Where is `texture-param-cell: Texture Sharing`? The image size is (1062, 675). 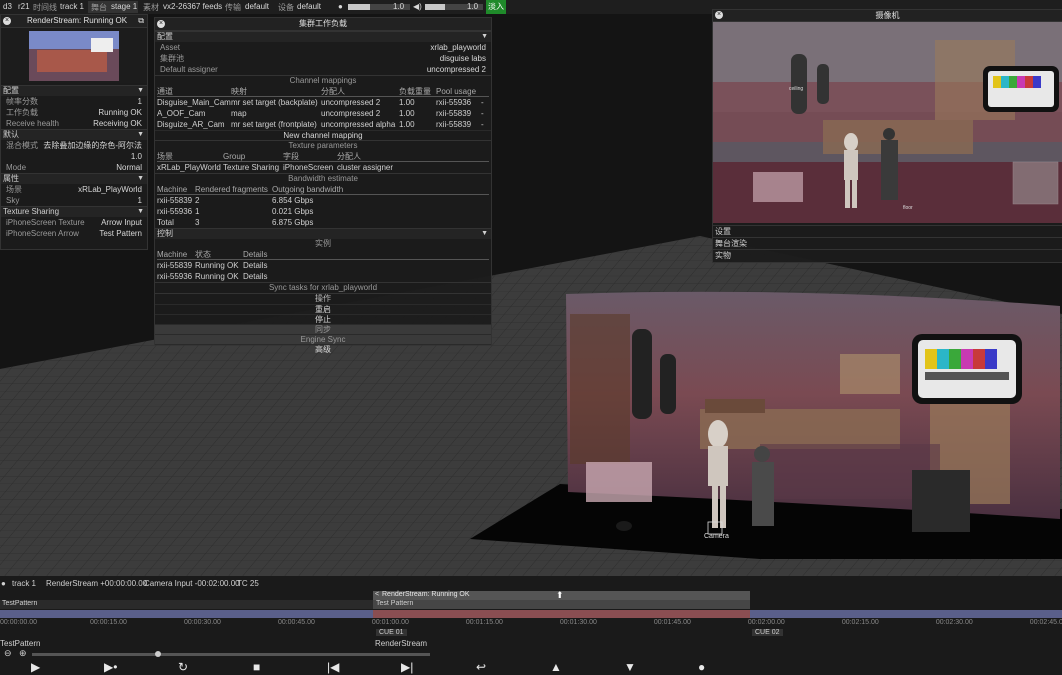 texture-param-cell: Texture Sharing is located at coordinates (251, 167).